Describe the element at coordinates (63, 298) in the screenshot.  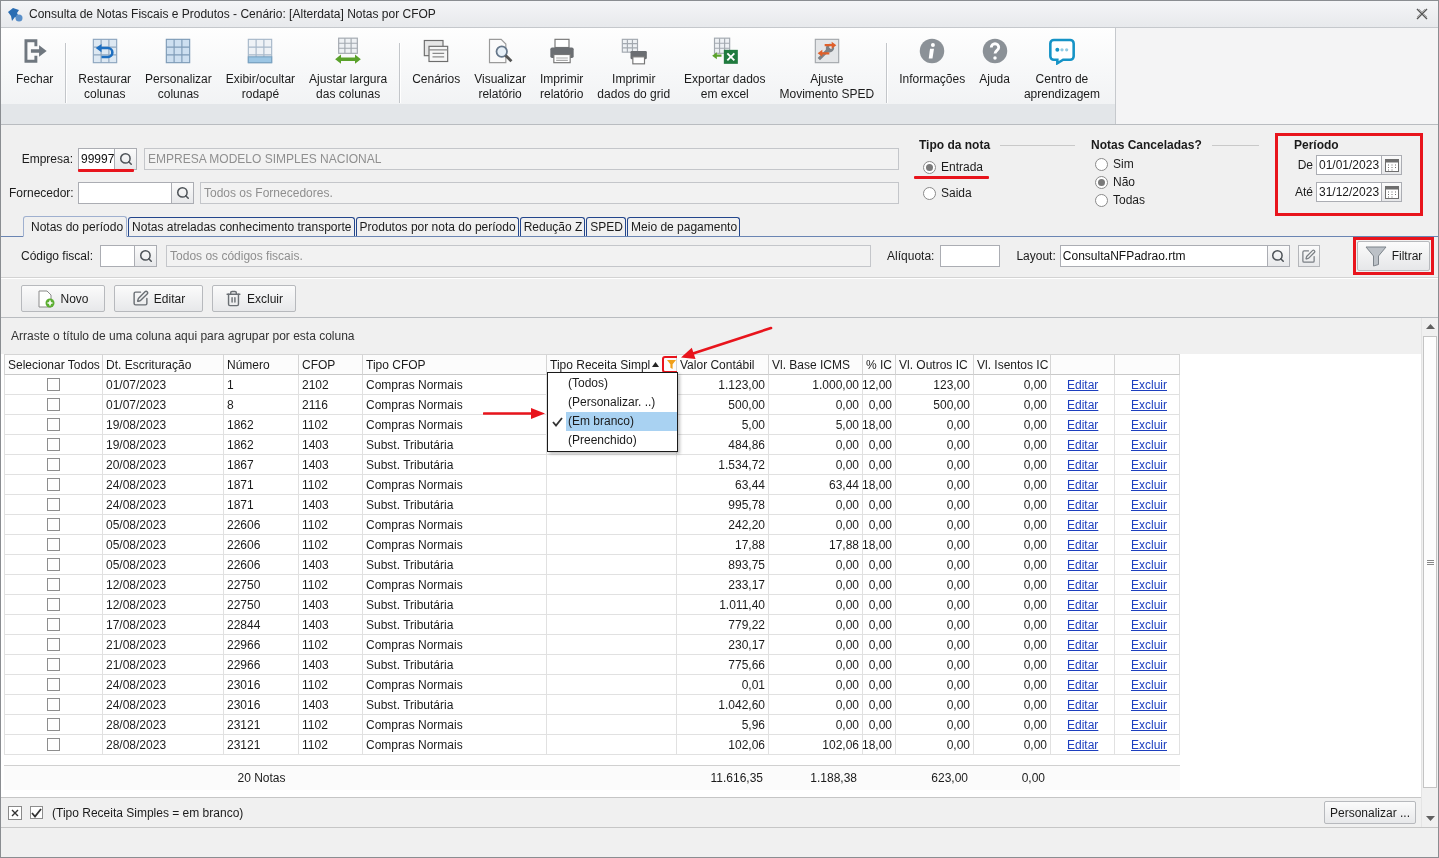
I see `action-button: Novo` at that location.